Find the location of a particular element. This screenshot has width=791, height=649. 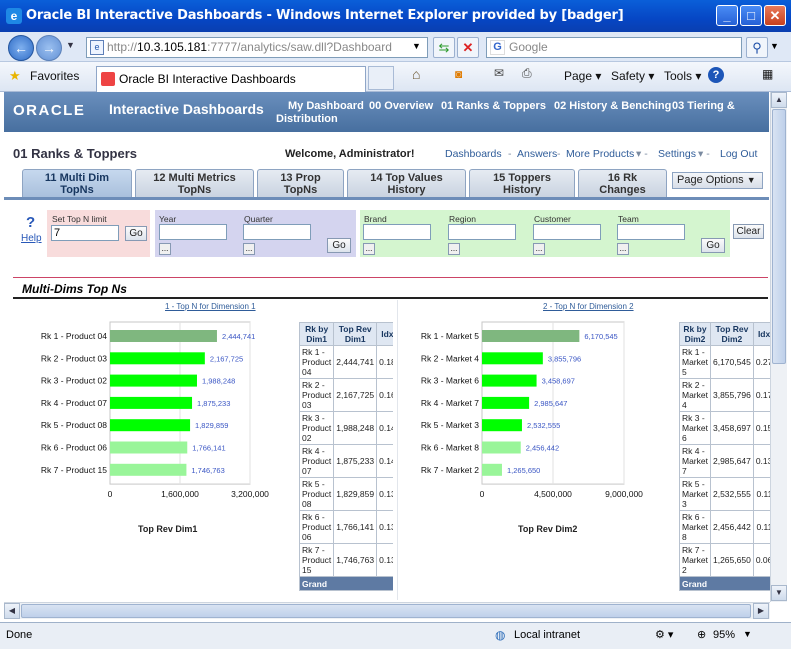

table1-header: Rk by Dim1 is located at coordinates (317, 334).